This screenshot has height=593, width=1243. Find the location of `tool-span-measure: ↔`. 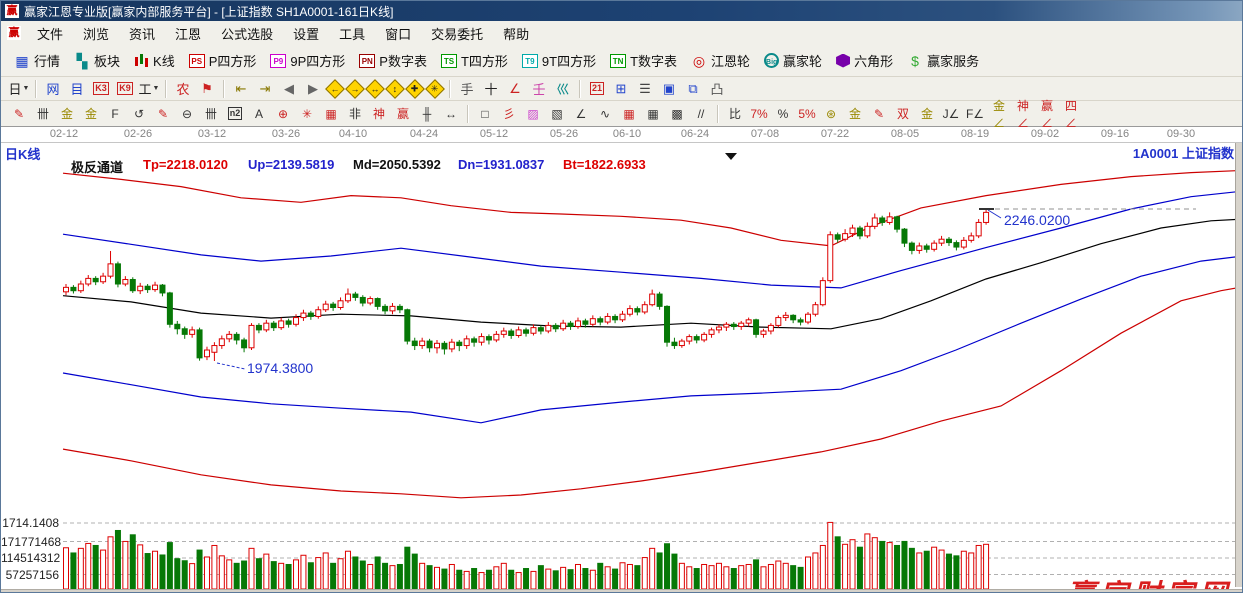

tool-span-measure: ↔ is located at coordinates (451, 114).